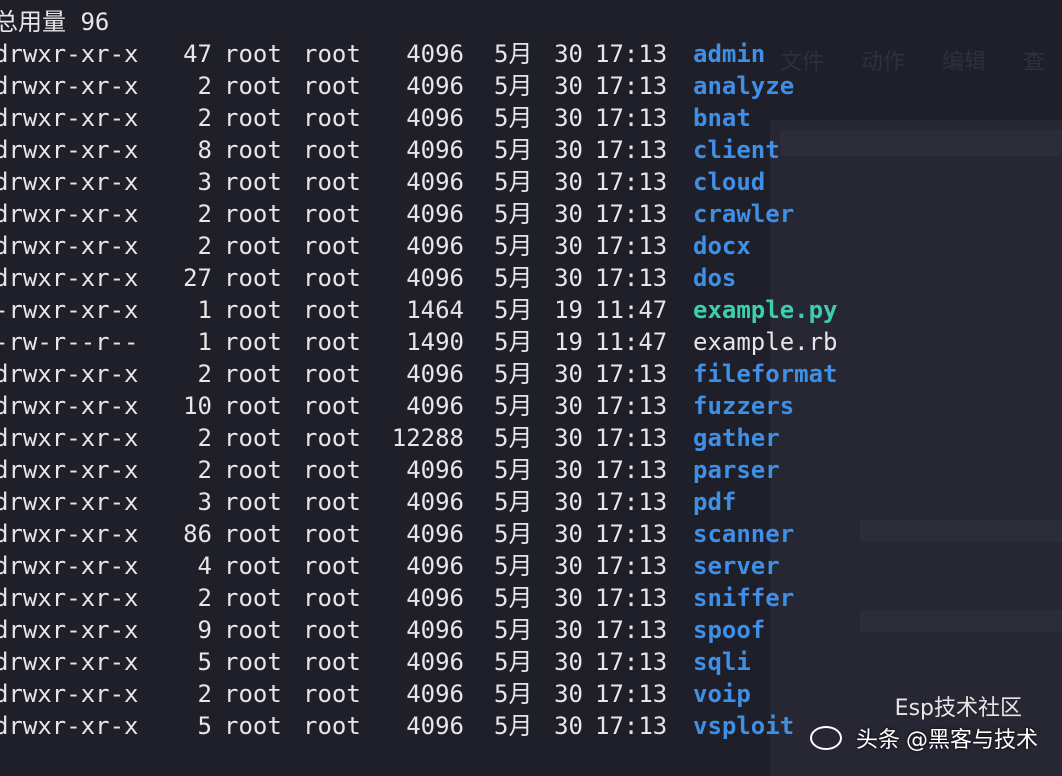  Describe the element at coordinates (715, 278) in the screenshot. I see `file-name: dos` at that location.